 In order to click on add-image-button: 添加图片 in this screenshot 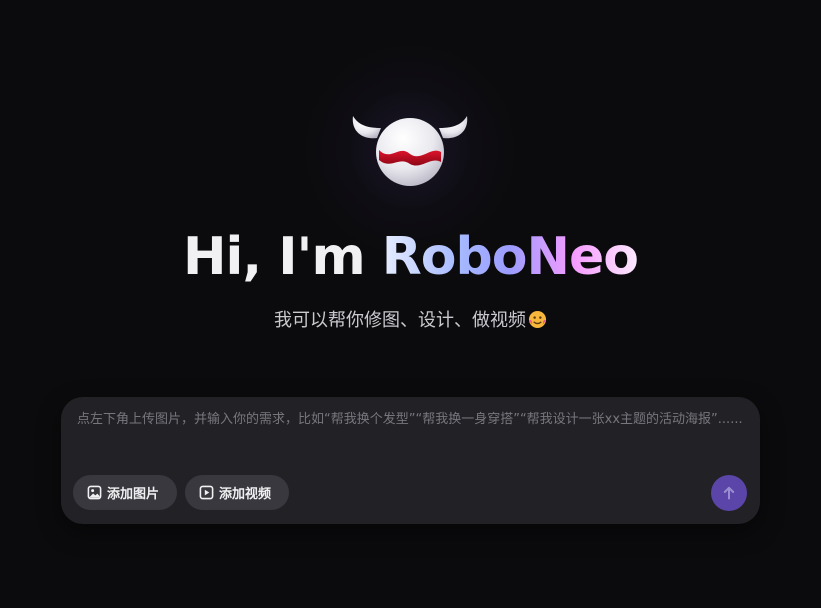, I will do `click(125, 492)`.